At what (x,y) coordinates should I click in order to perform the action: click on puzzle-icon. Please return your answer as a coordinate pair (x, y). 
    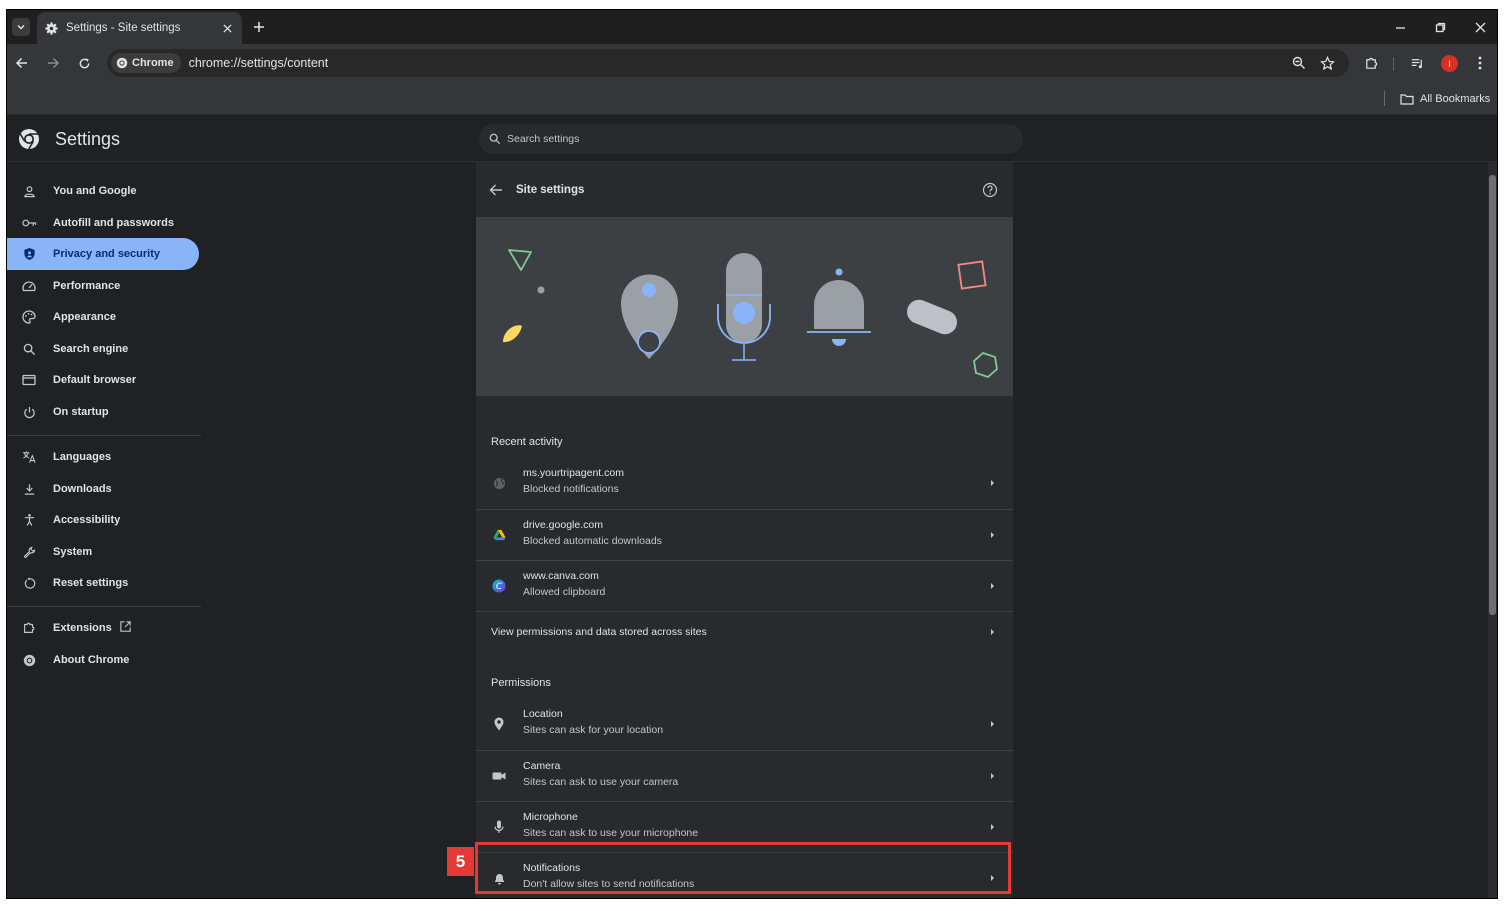
    Looking at the image, I should click on (29, 628).